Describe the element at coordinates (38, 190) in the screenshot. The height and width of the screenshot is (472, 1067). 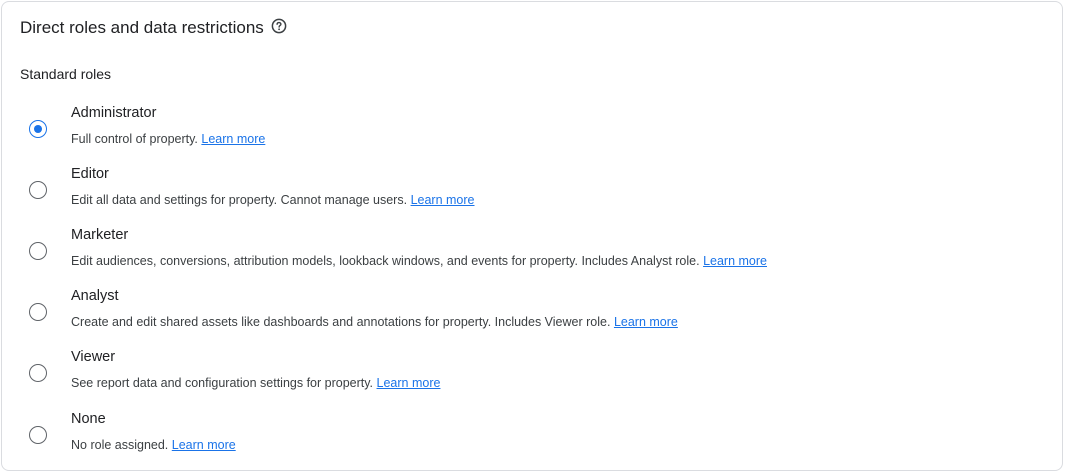
I see `radio-editor` at that location.